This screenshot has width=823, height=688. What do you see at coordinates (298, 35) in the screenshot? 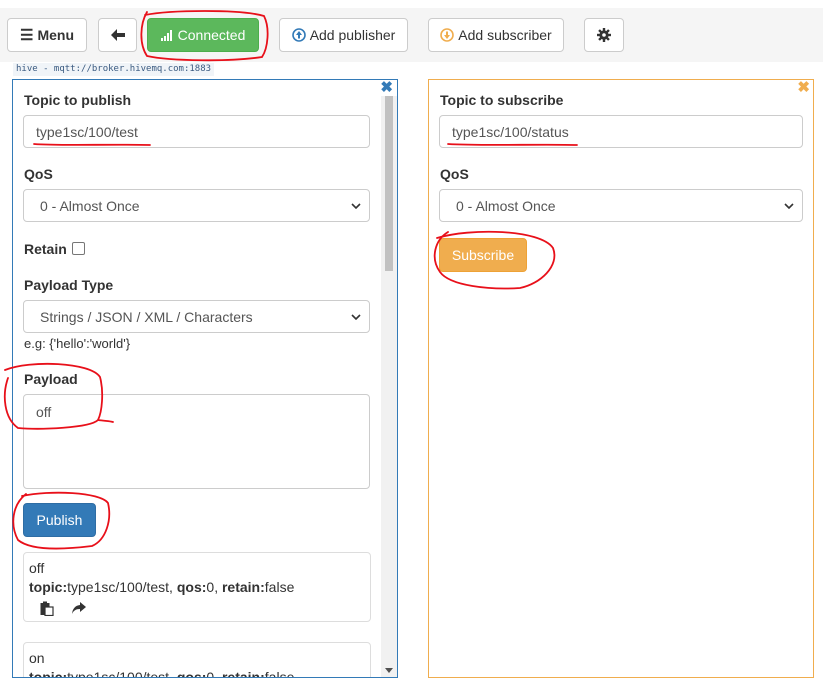
I see `arrow-circle-up-icon` at bounding box center [298, 35].